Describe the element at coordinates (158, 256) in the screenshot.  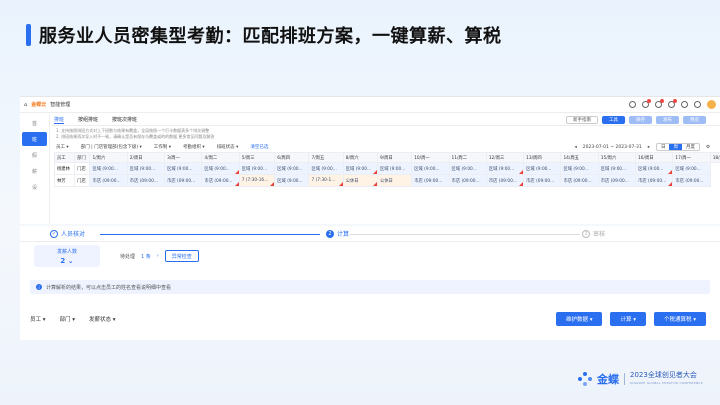
I see `chevron-right-icon: ›` at that location.